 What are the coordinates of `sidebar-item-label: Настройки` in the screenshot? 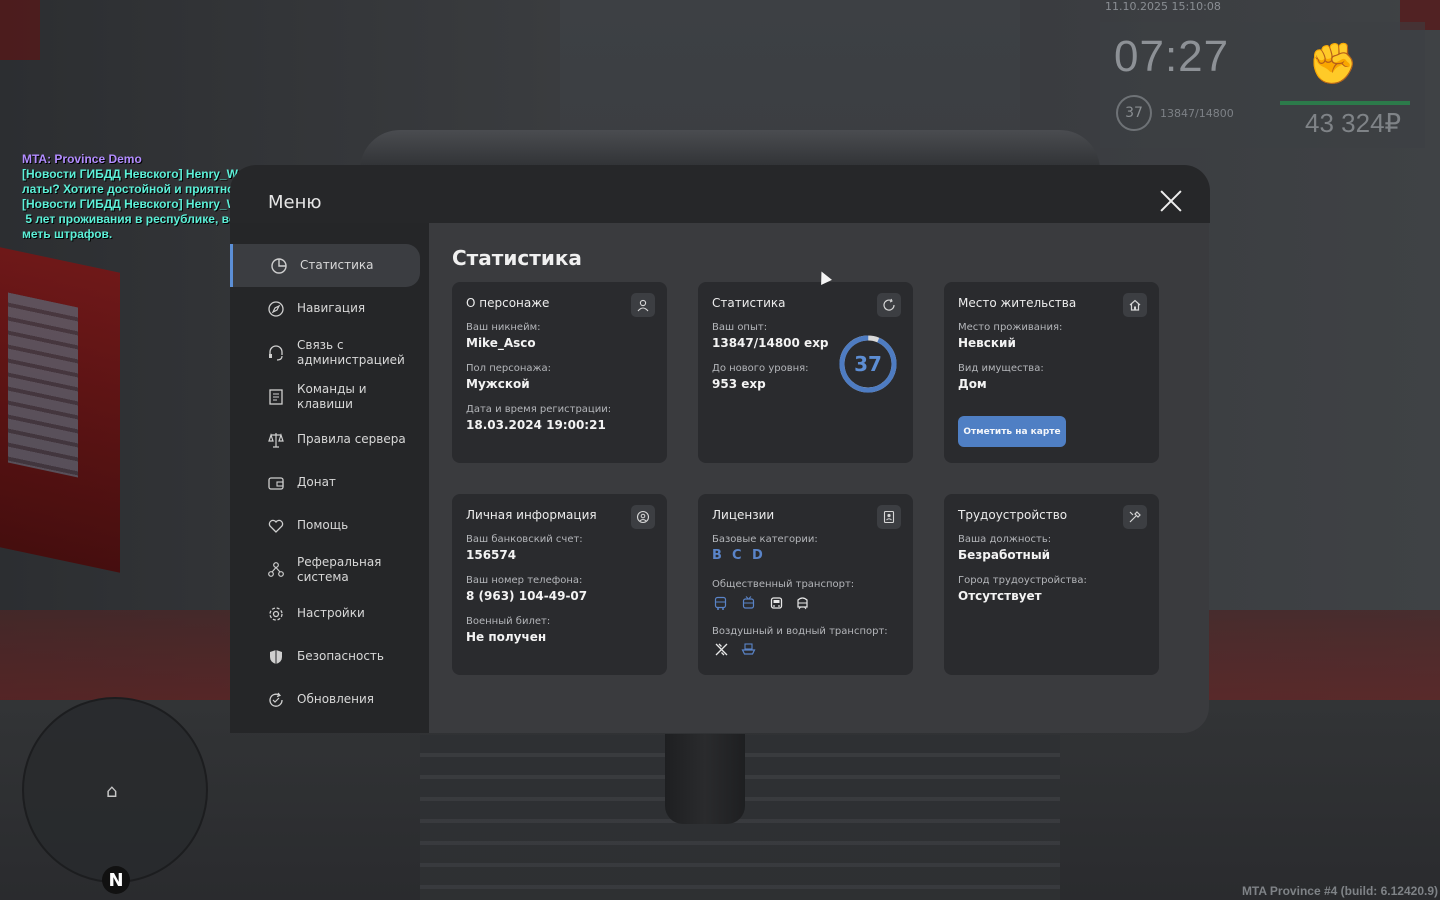 It's located at (331, 613).